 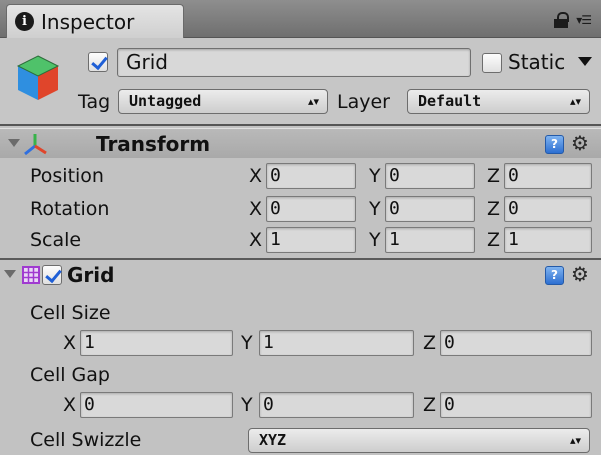 What do you see at coordinates (548, 176) in the screenshot?
I see `position-z-field: 0` at bounding box center [548, 176].